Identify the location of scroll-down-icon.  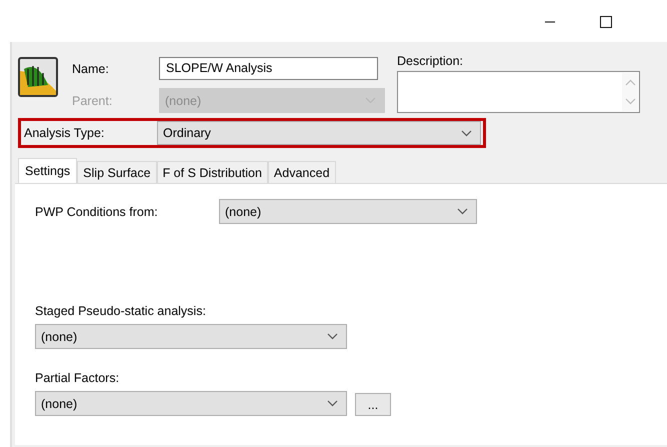
(630, 101).